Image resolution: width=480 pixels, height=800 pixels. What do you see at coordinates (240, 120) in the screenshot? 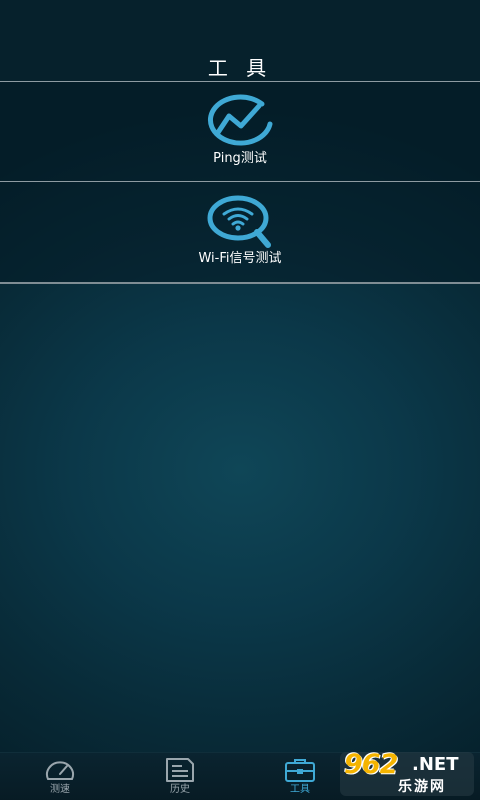
I see `ping-chart-icon` at bounding box center [240, 120].